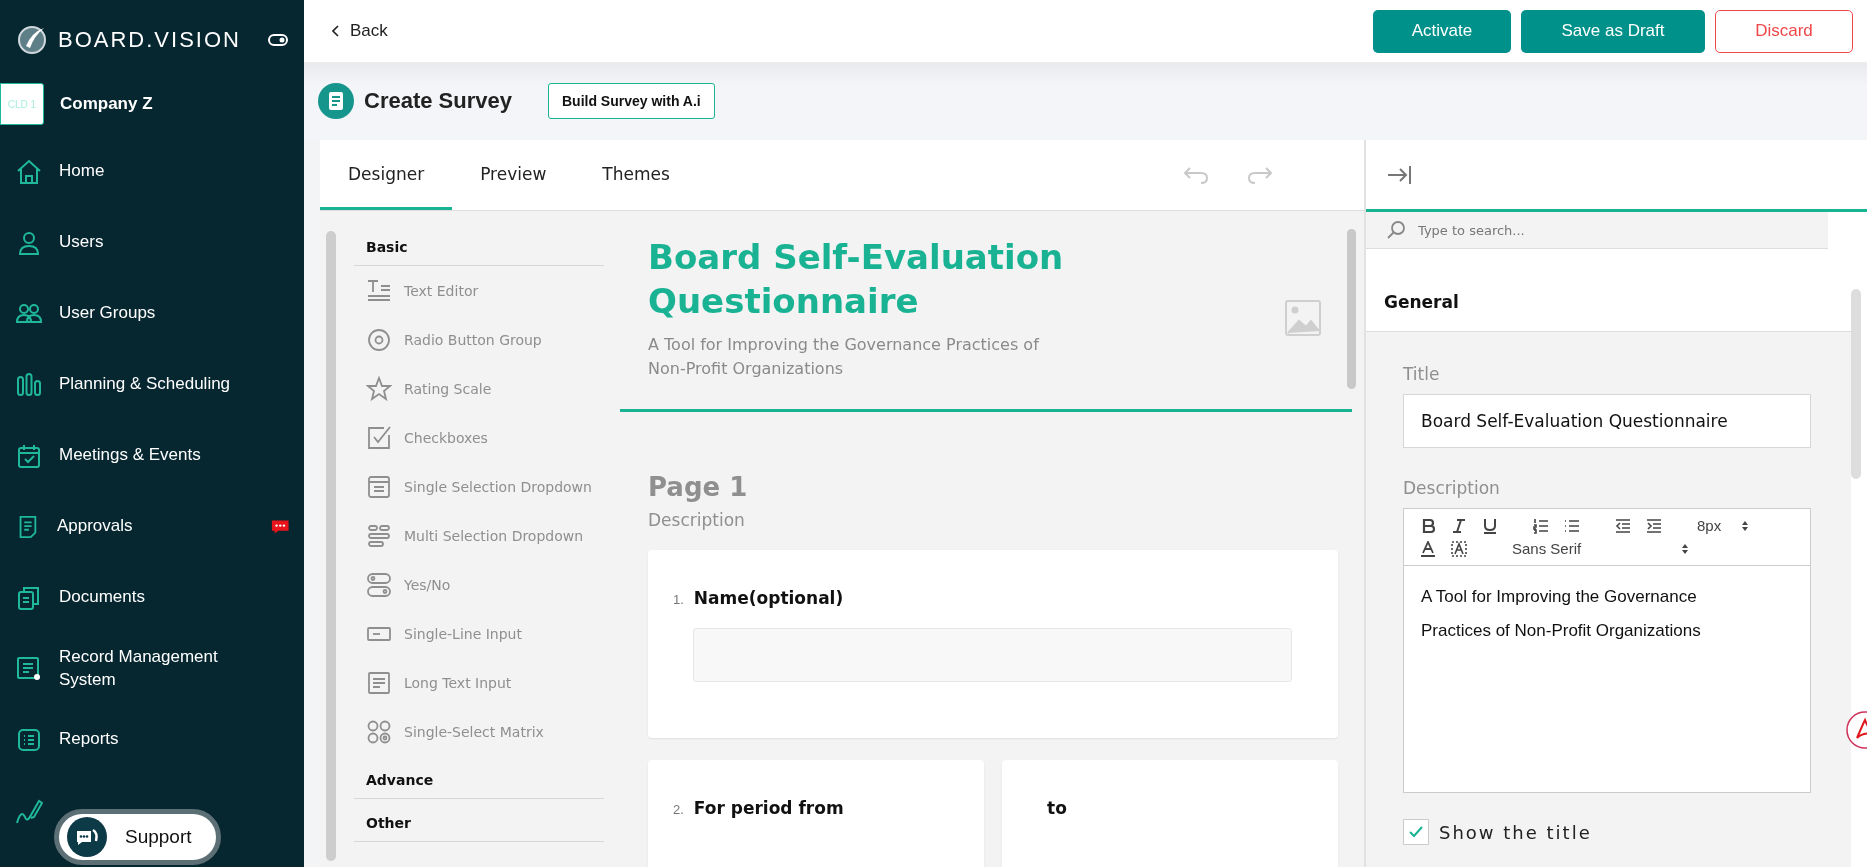  What do you see at coordinates (87, 837) in the screenshot?
I see `chat-icon` at bounding box center [87, 837].